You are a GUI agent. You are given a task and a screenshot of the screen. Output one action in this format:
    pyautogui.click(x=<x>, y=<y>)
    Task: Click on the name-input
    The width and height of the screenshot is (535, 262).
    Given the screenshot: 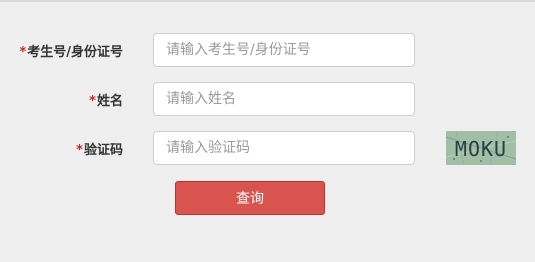 What is the action you would take?
    pyautogui.click(x=284, y=99)
    